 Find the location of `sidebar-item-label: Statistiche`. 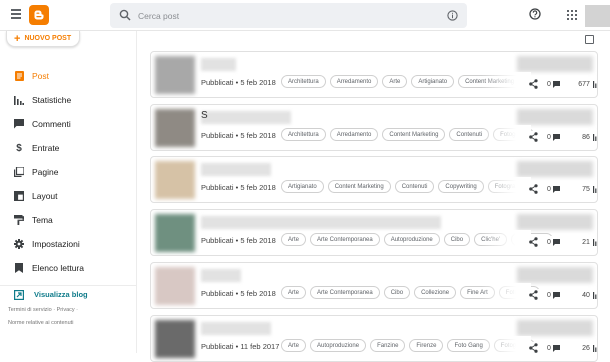

sidebar-item-label: Statistiche is located at coordinates (52, 100).